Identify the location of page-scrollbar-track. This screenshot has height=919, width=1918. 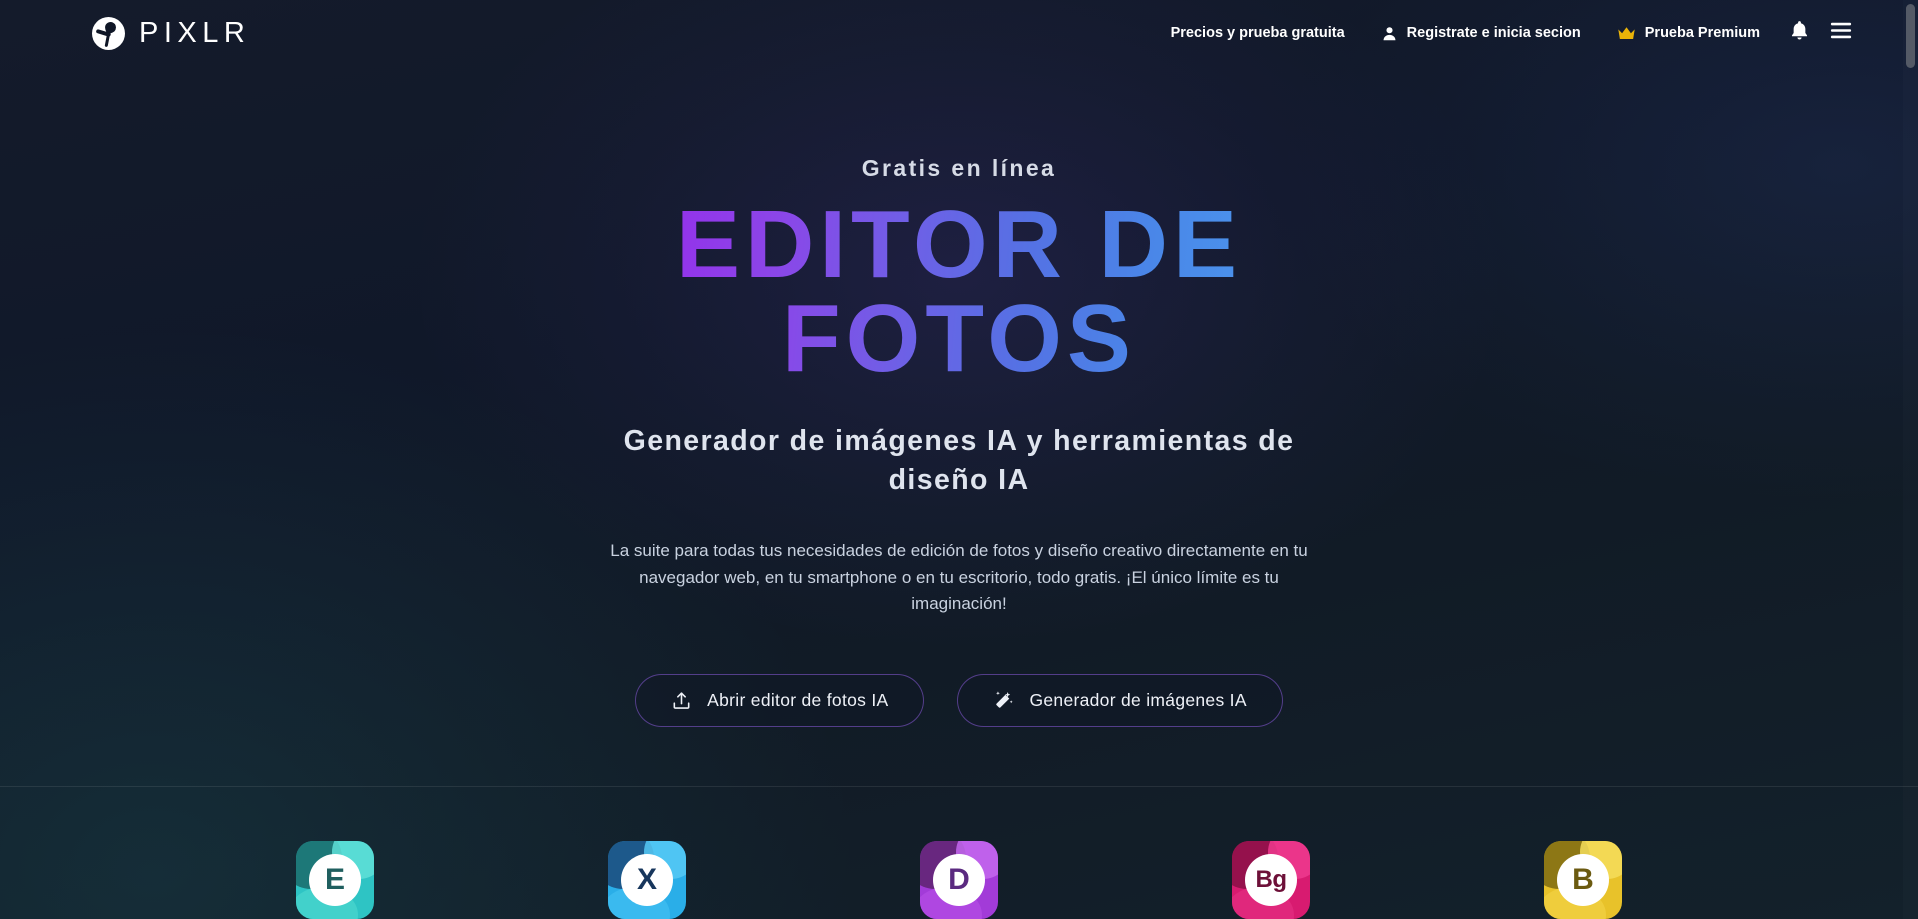
(1910, 459).